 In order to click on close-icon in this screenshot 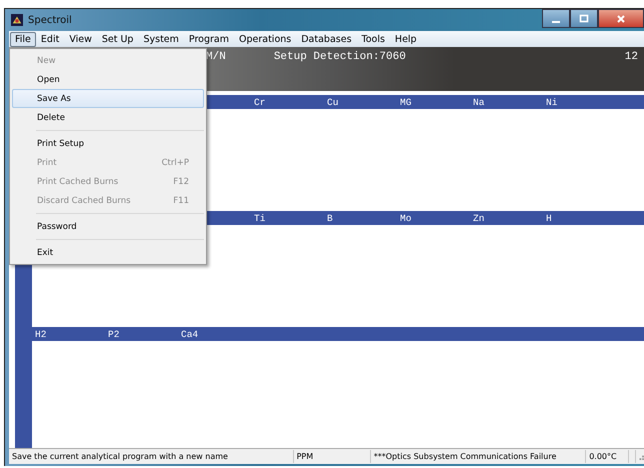, I will do `click(621, 19)`.